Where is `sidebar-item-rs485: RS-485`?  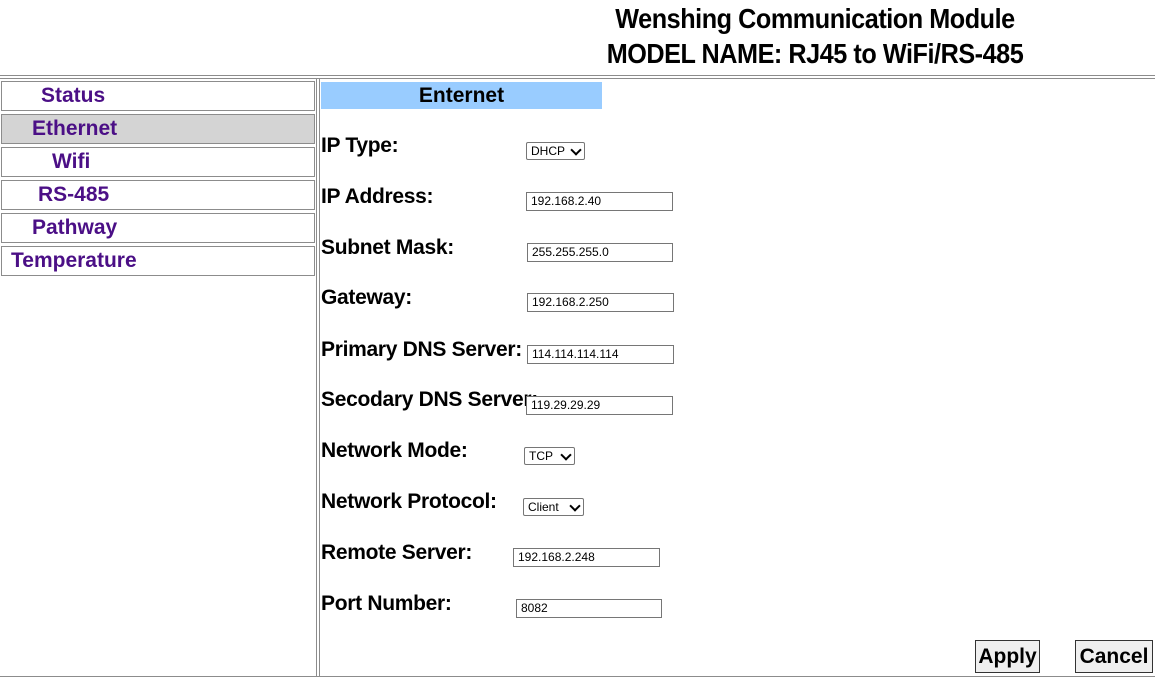 sidebar-item-rs485: RS-485 is located at coordinates (158, 195).